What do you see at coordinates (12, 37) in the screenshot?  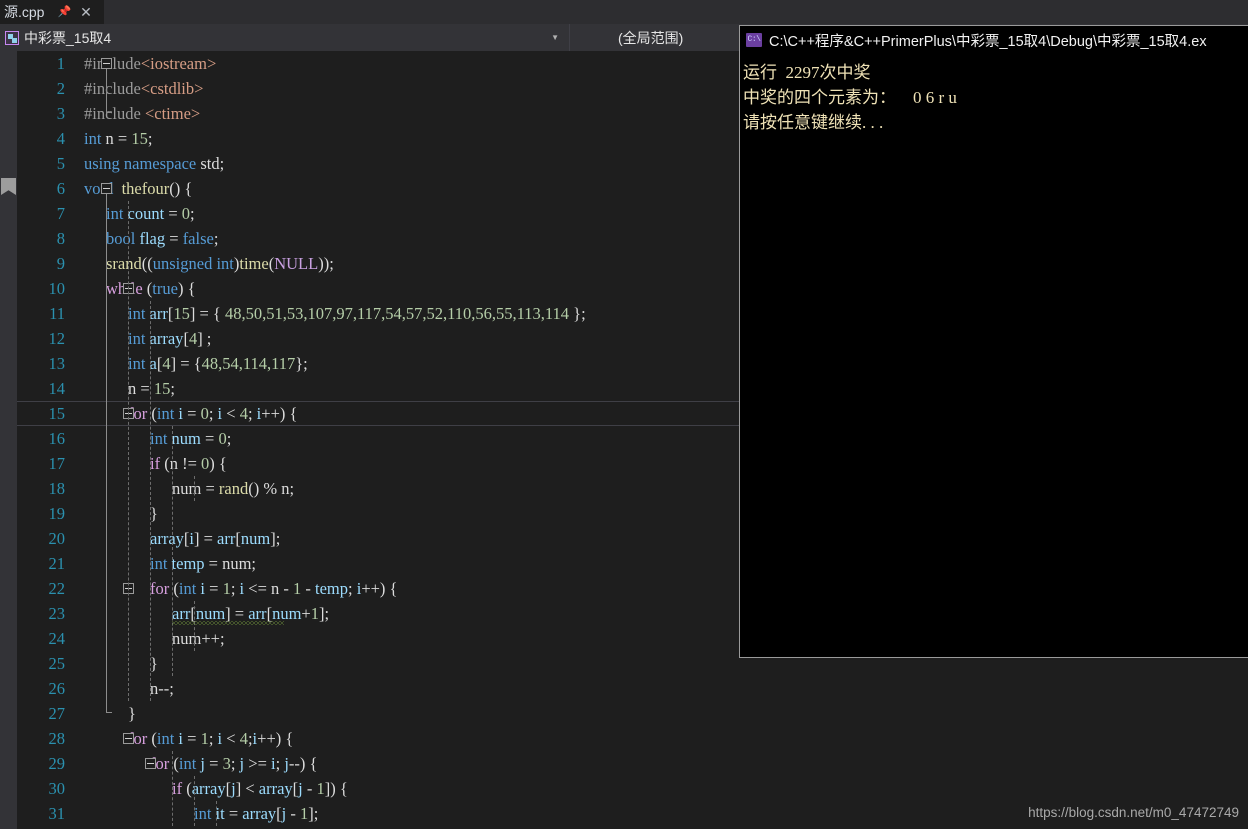 I see `class-member-icon` at bounding box center [12, 37].